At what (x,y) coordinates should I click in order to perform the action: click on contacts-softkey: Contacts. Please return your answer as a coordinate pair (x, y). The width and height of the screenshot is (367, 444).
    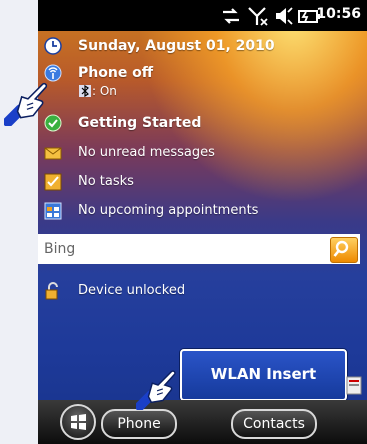
    Looking at the image, I should click on (274, 424).